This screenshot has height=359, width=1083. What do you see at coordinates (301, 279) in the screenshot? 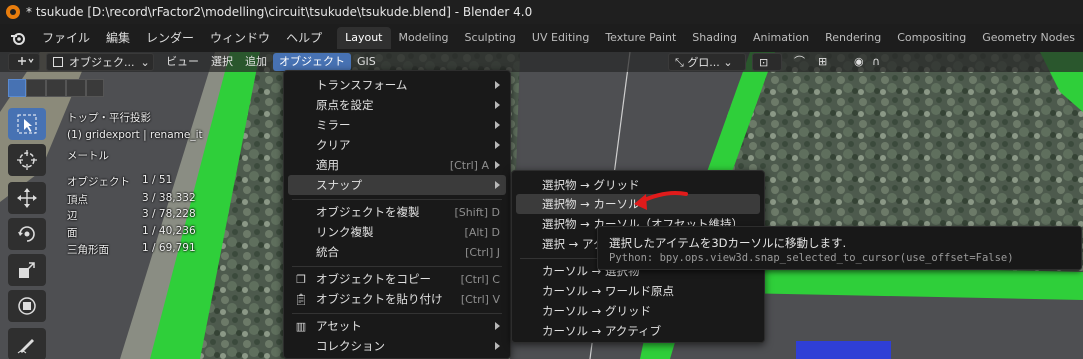
I see `copy-icon: ❐` at bounding box center [301, 279].